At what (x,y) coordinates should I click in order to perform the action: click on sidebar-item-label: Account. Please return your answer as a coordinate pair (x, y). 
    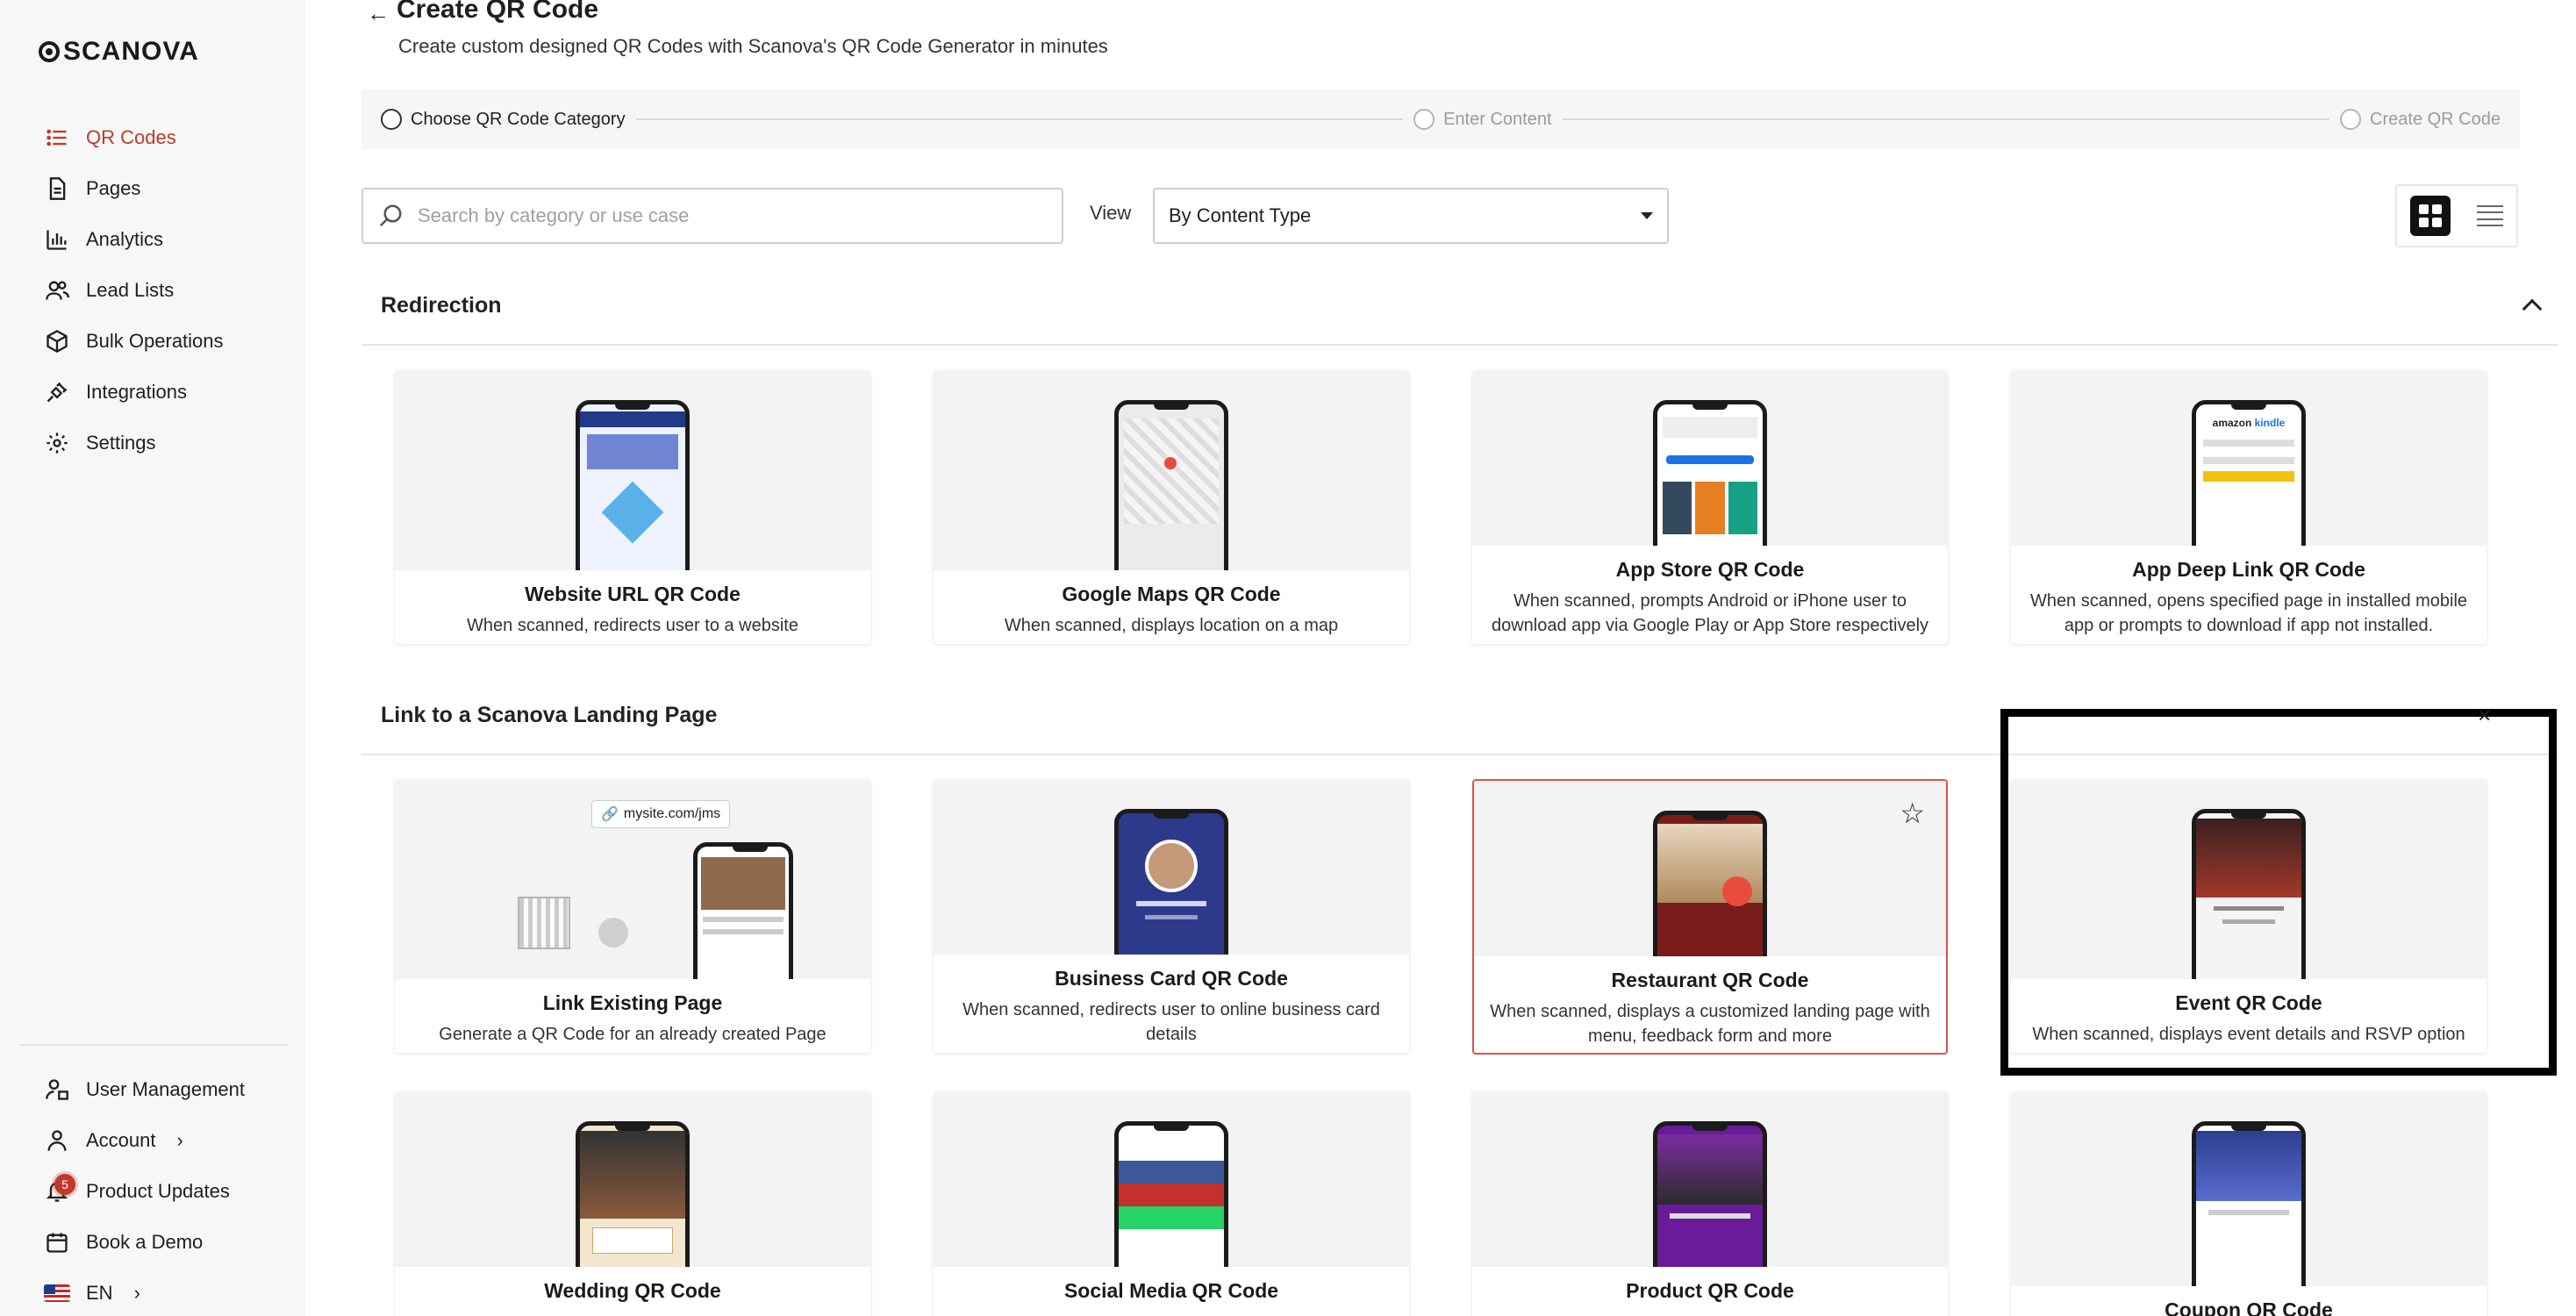
    Looking at the image, I should click on (121, 1140).